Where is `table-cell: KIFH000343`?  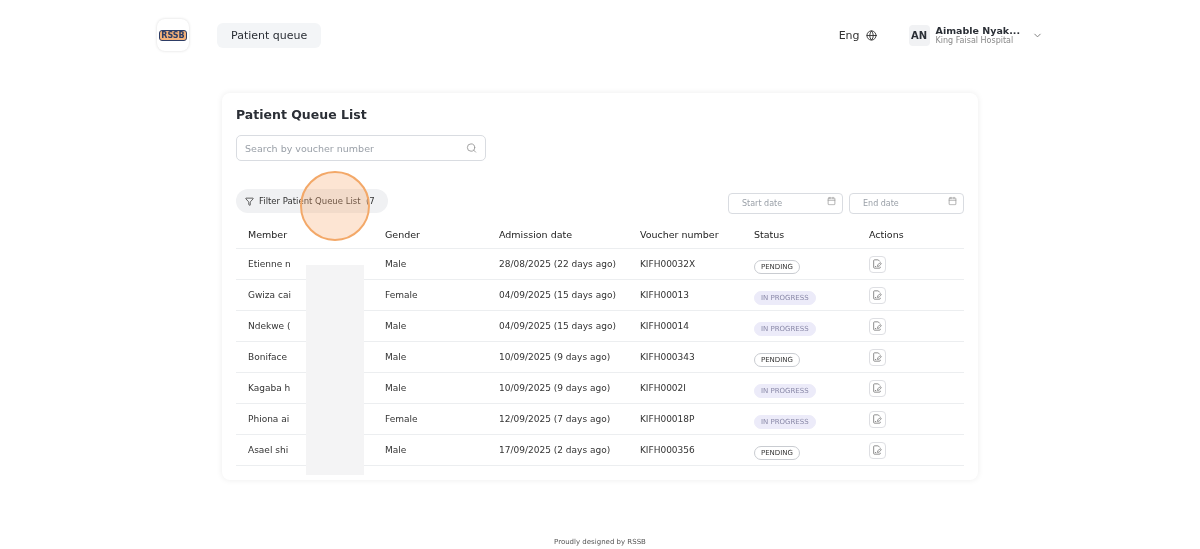 table-cell: KIFH000343 is located at coordinates (684, 357).